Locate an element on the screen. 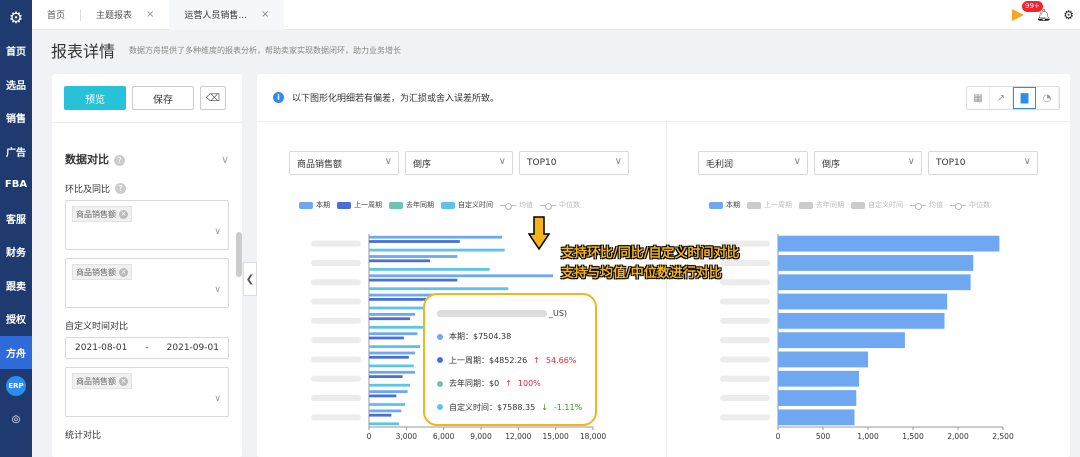 The width and height of the screenshot is (1080, 457). metric-tag: 商品销售额 × is located at coordinates (102, 272).